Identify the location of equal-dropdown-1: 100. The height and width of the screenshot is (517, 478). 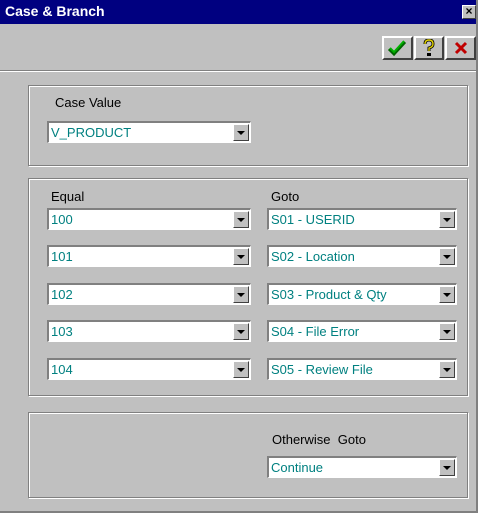
(149, 219).